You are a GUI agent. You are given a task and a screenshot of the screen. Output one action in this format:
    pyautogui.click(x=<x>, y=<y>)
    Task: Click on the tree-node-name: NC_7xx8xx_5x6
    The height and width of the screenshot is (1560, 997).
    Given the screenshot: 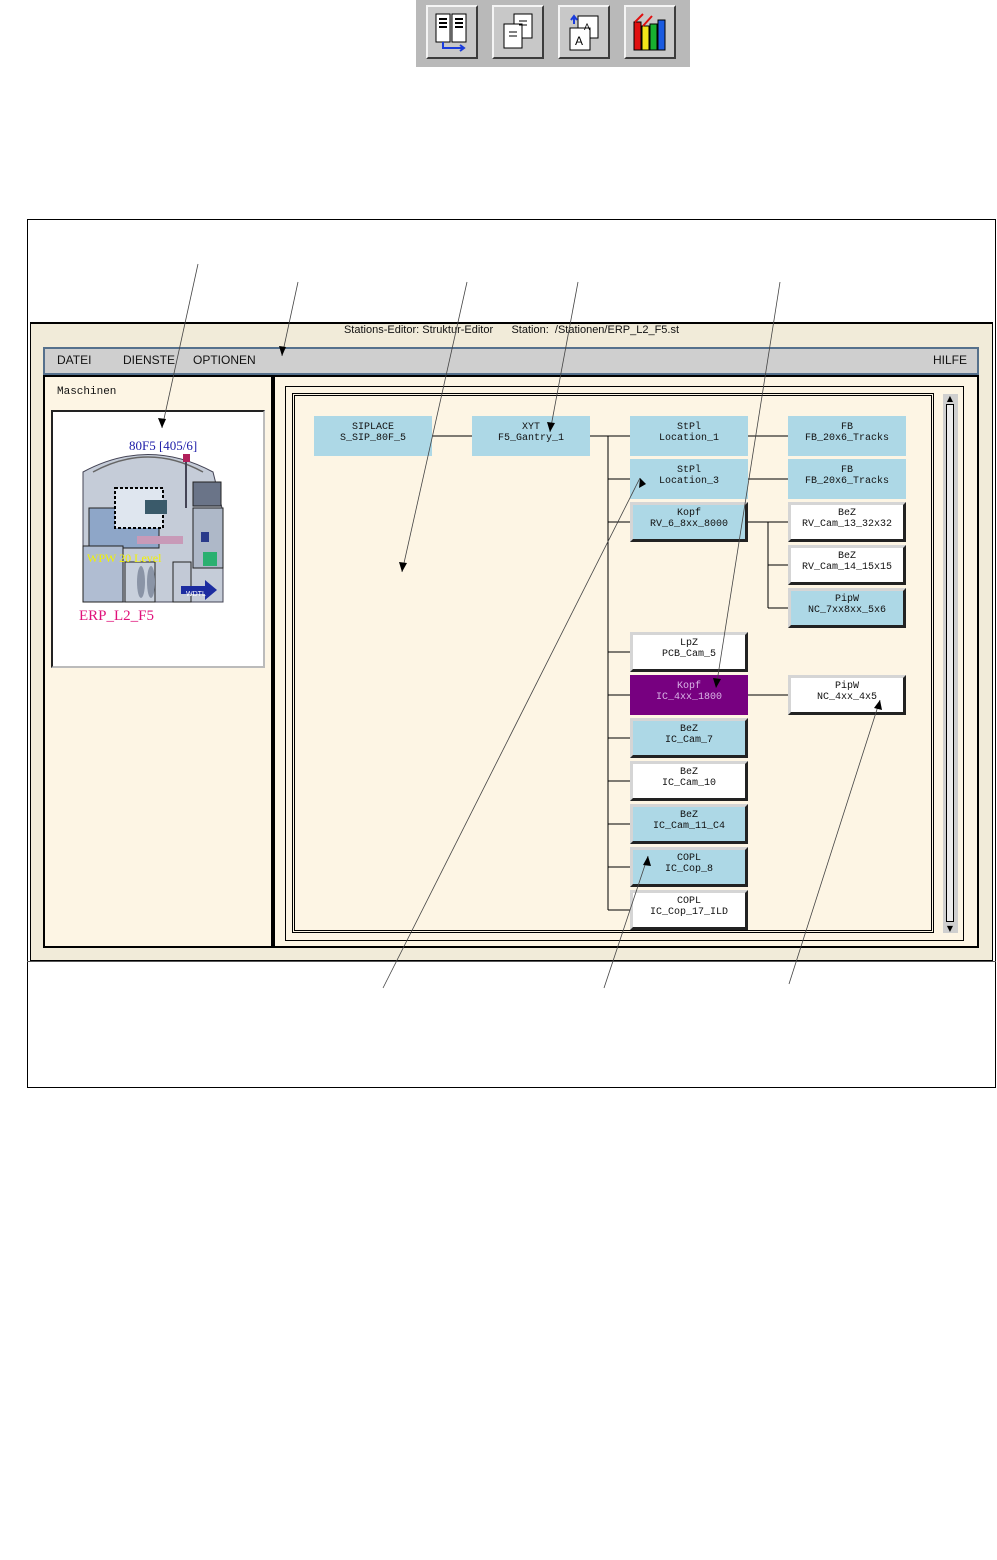 What is the action you would take?
    pyautogui.click(x=846, y=610)
    